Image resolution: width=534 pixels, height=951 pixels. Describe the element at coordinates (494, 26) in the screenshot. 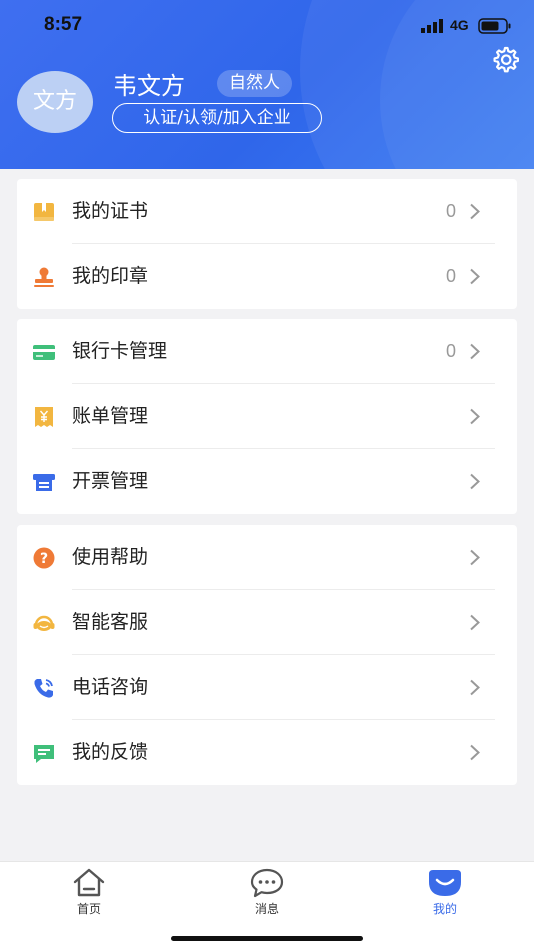

I see `battery-icon` at that location.